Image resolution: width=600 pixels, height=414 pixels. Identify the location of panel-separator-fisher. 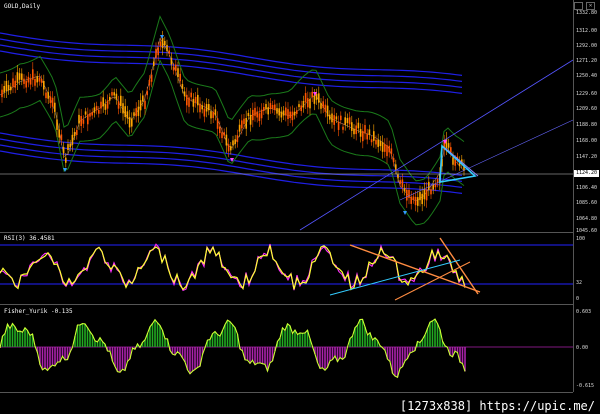
(286, 304).